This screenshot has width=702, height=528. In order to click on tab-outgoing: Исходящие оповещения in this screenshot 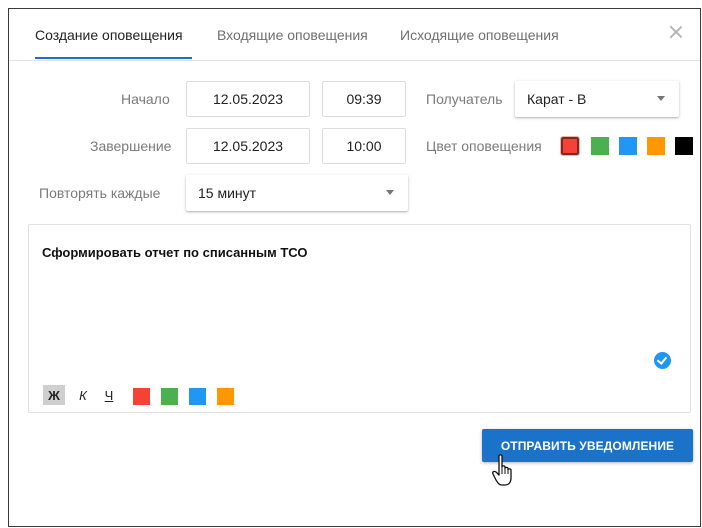, I will do `click(479, 35)`.